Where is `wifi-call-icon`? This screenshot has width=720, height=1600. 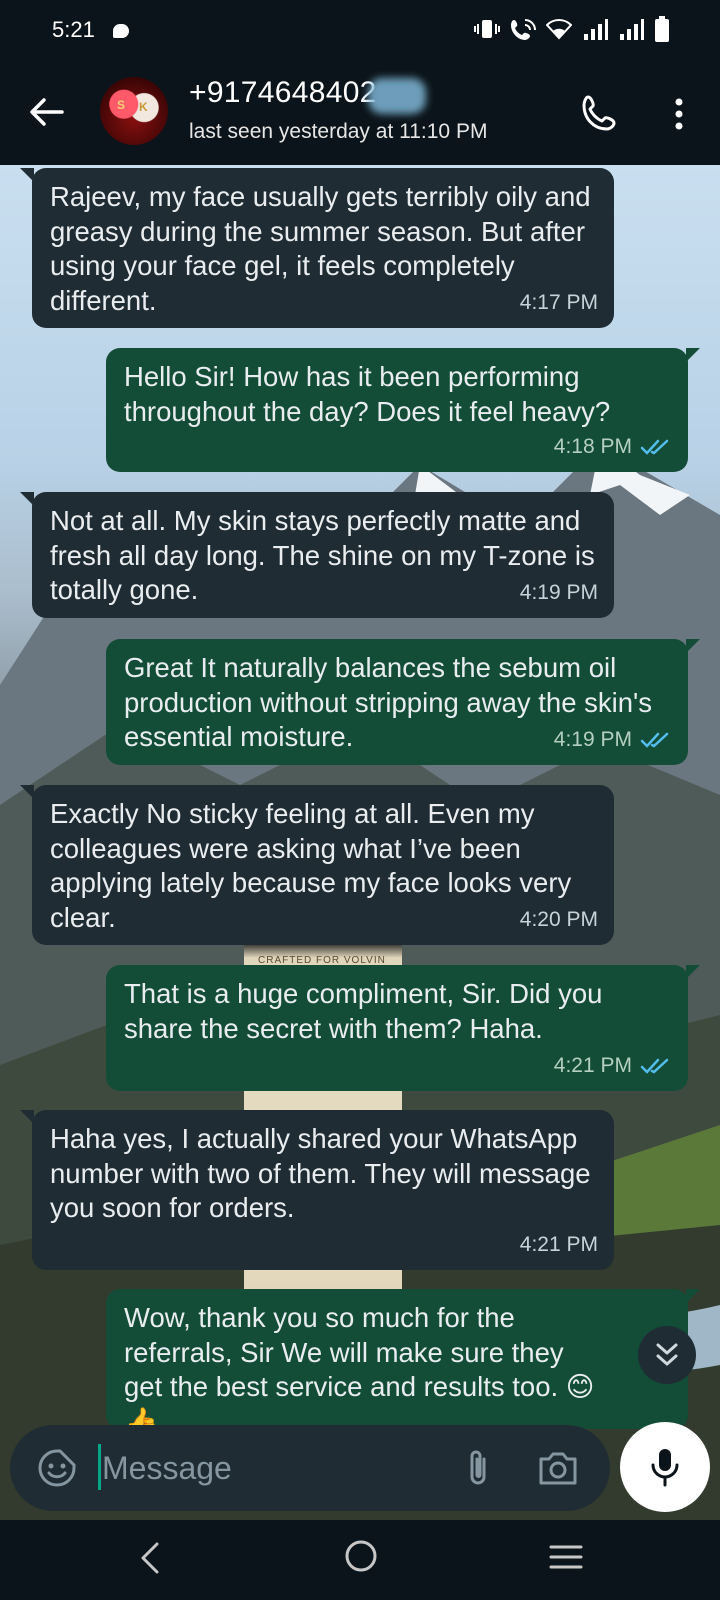 wifi-call-icon is located at coordinates (523, 29).